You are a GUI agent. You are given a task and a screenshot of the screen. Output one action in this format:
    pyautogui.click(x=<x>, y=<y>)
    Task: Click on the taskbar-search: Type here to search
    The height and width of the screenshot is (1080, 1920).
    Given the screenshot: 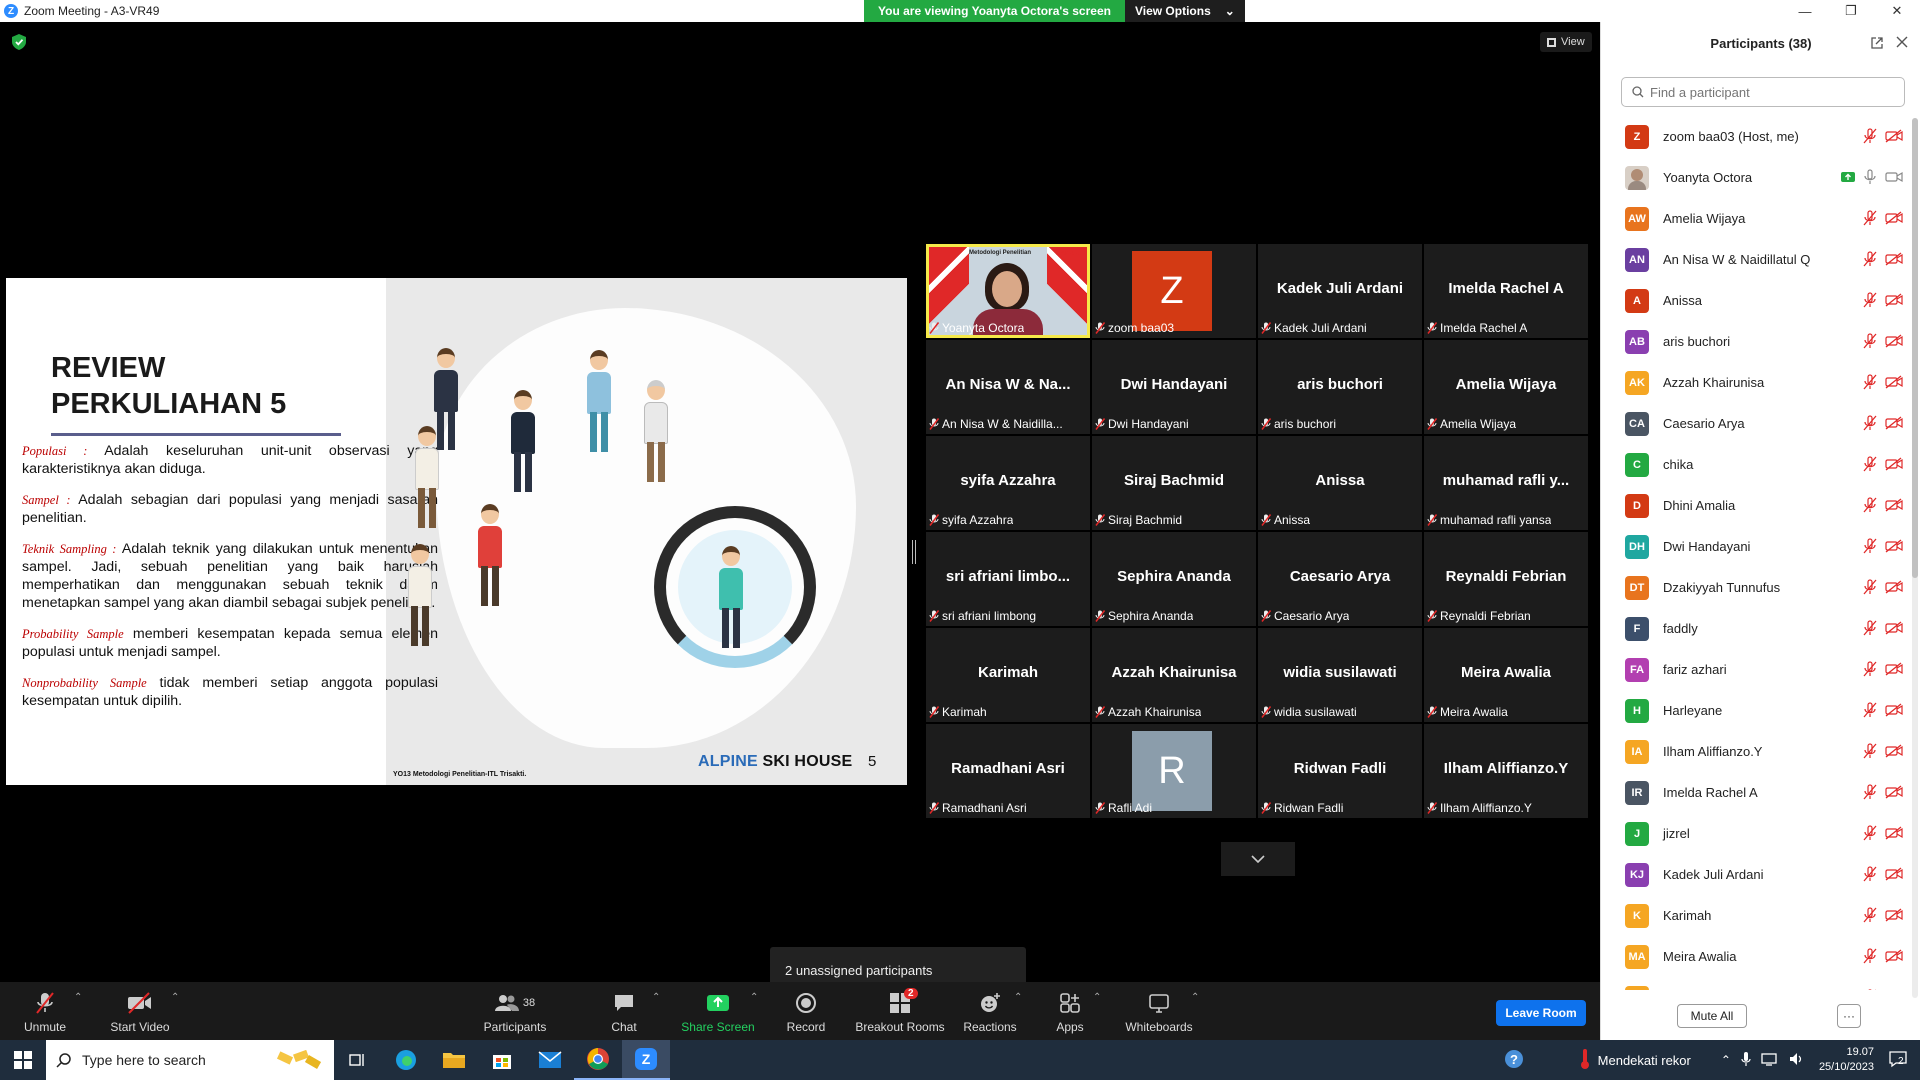 What is the action you would take?
    pyautogui.click(x=190, y=1060)
    